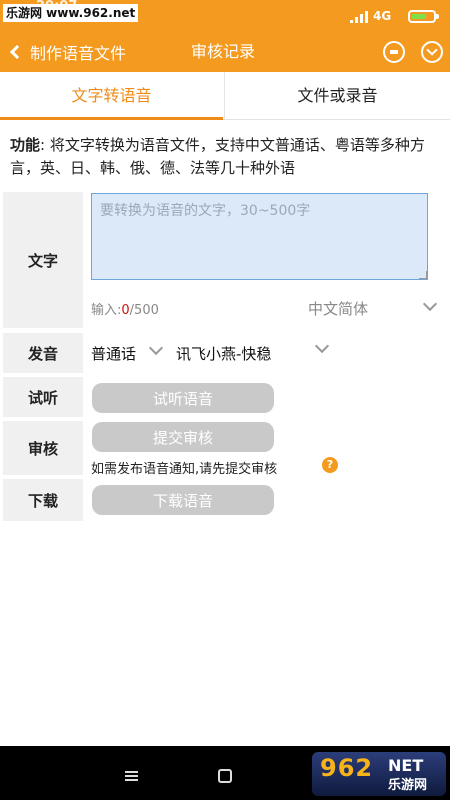  Describe the element at coordinates (183, 437) in the screenshot. I see `submit-review-button: 提交审核` at that location.